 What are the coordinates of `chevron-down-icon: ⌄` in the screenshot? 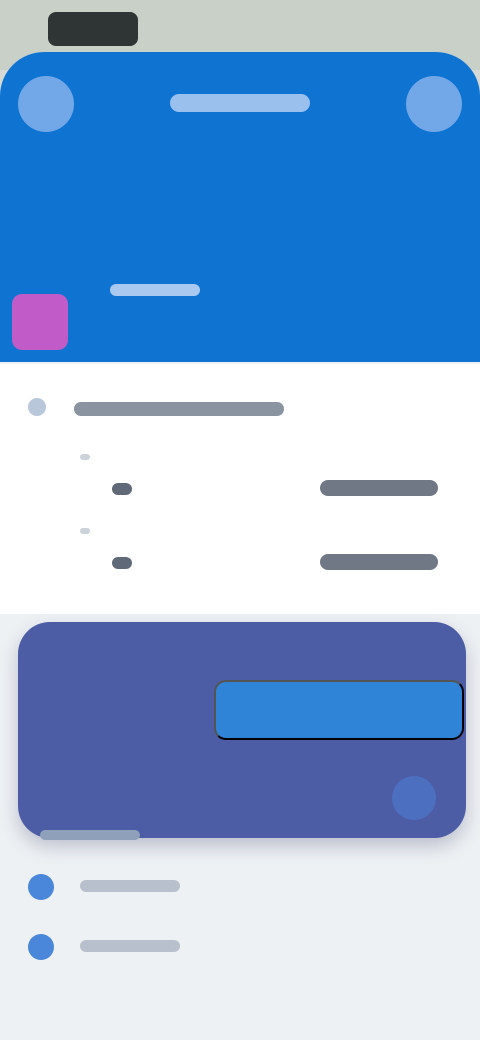 It's located at (453, 412).